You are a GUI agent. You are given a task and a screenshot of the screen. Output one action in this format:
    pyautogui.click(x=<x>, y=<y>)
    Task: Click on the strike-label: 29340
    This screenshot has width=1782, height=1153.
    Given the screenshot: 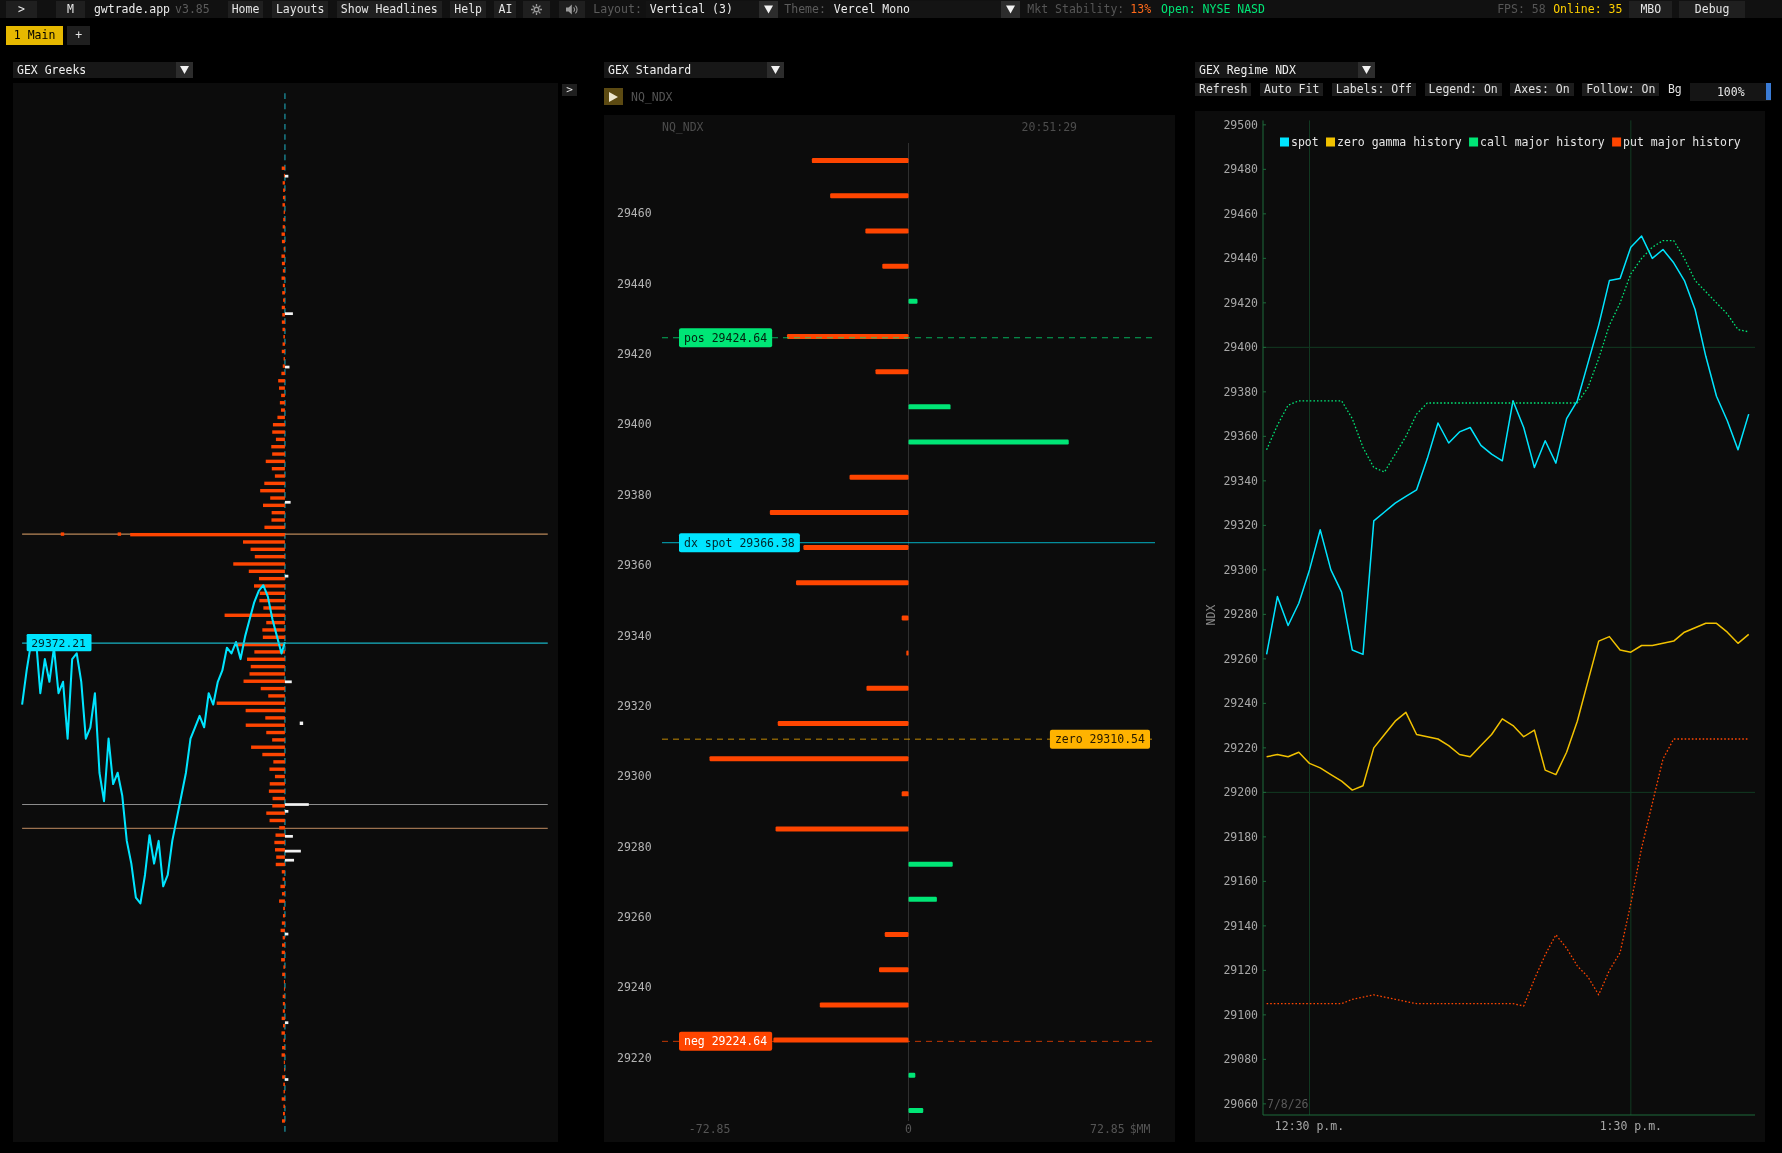 What is the action you would take?
    pyautogui.click(x=634, y=635)
    